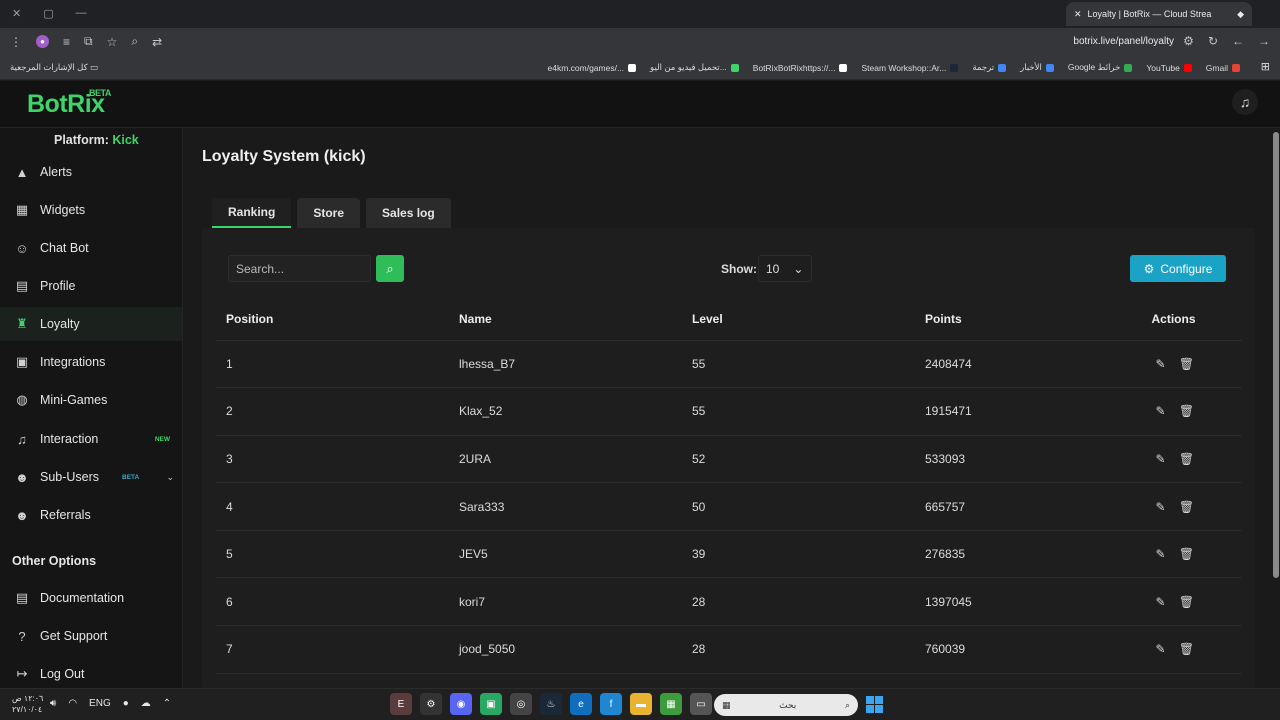 This screenshot has width=1280, height=720. Describe the element at coordinates (91, 324) in the screenshot. I see `sidebar-item-loyalty: ♜ Loyalty` at that location.